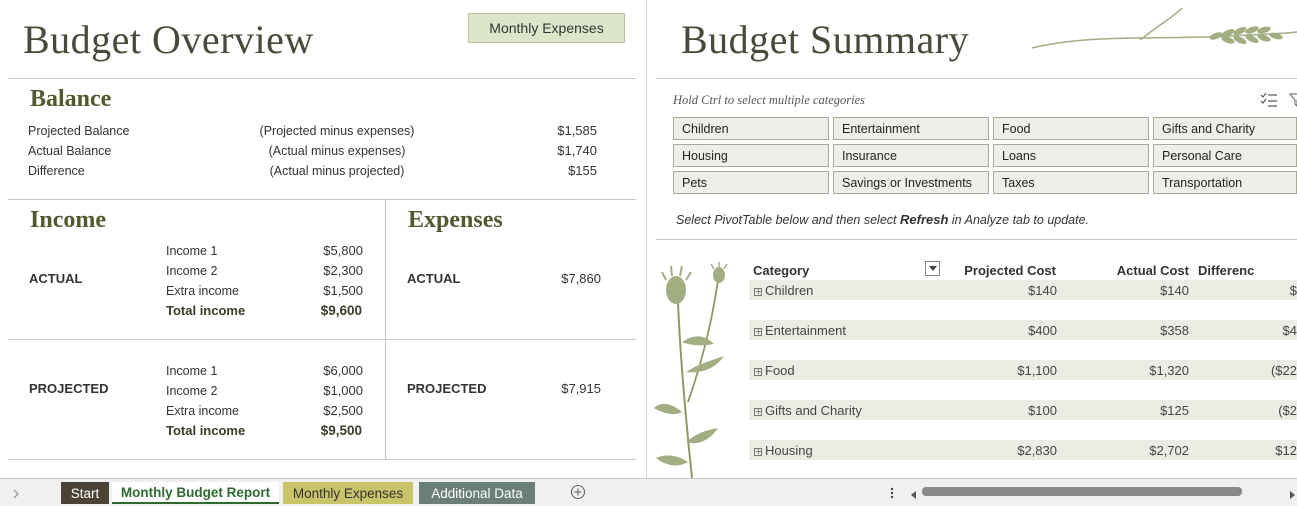 This screenshot has width=1297, height=506. What do you see at coordinates (1225, 155) in the screenshot?
I see `slicer-item-personal-care: Personal Care` at bounding box center [1225, 155].